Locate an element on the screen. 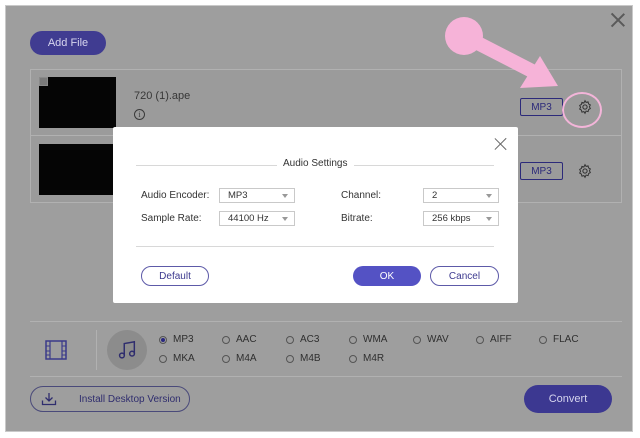 The width and height of the screenshot is (640, 438). close-icon is located at coordinates (501, 144).